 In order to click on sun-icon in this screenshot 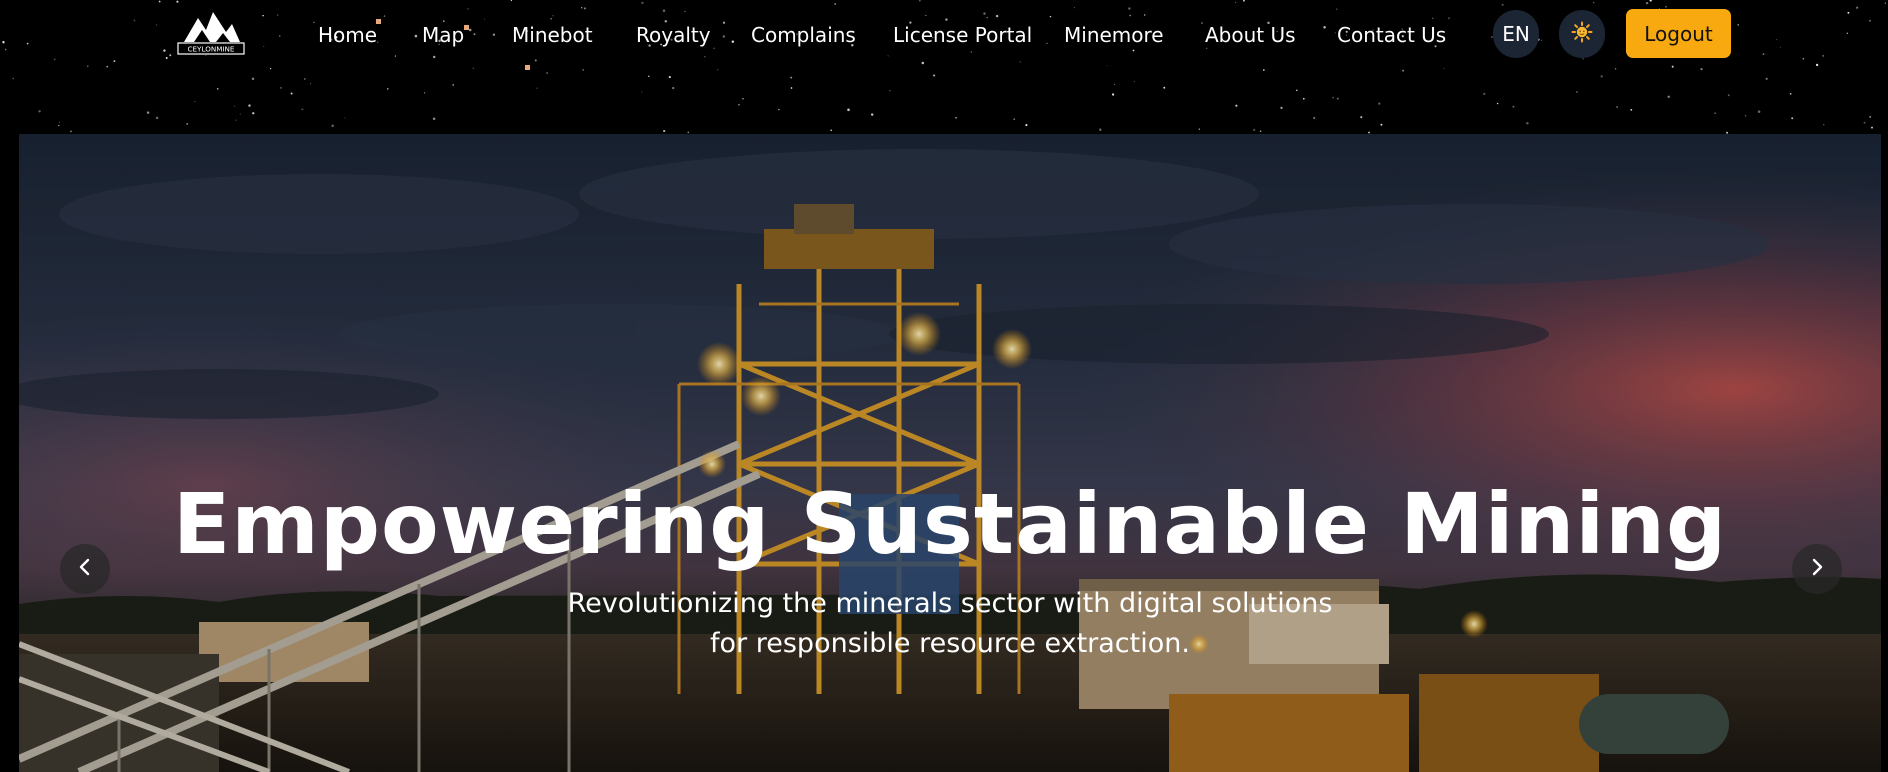, I will do `click(1582, 34)`.